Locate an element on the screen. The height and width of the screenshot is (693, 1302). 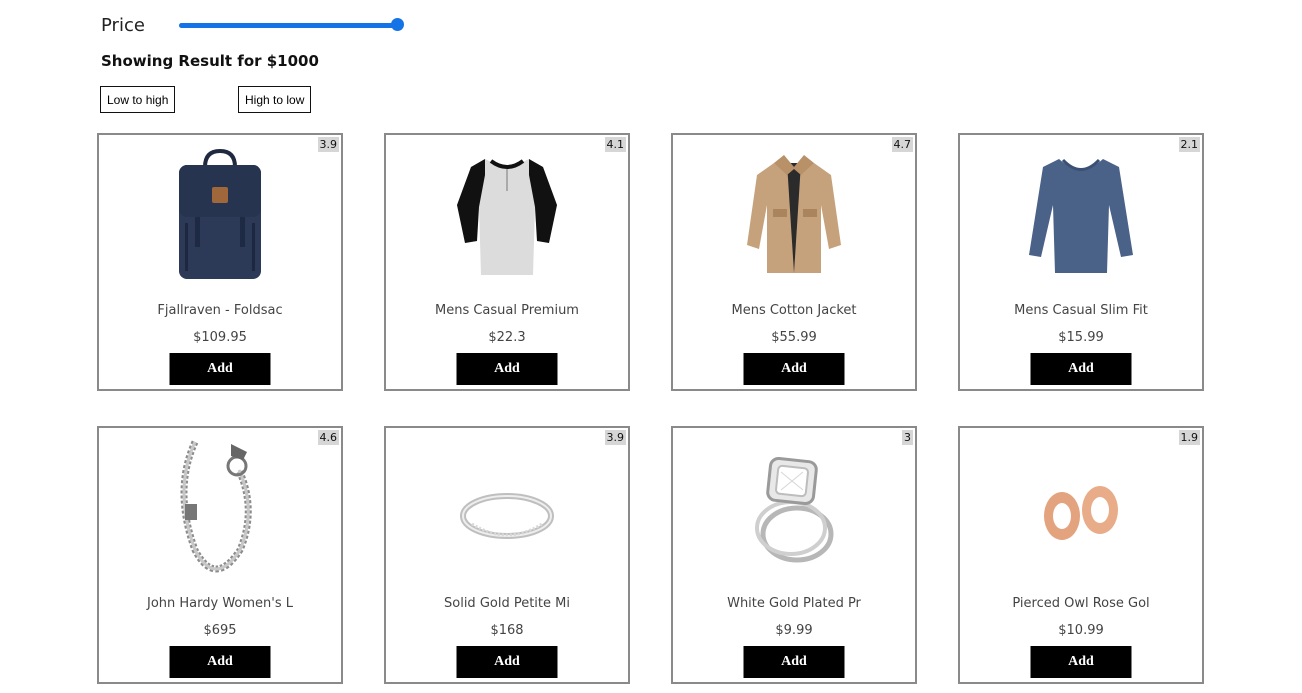
price-label: Price is located at coordinates (123, 25).